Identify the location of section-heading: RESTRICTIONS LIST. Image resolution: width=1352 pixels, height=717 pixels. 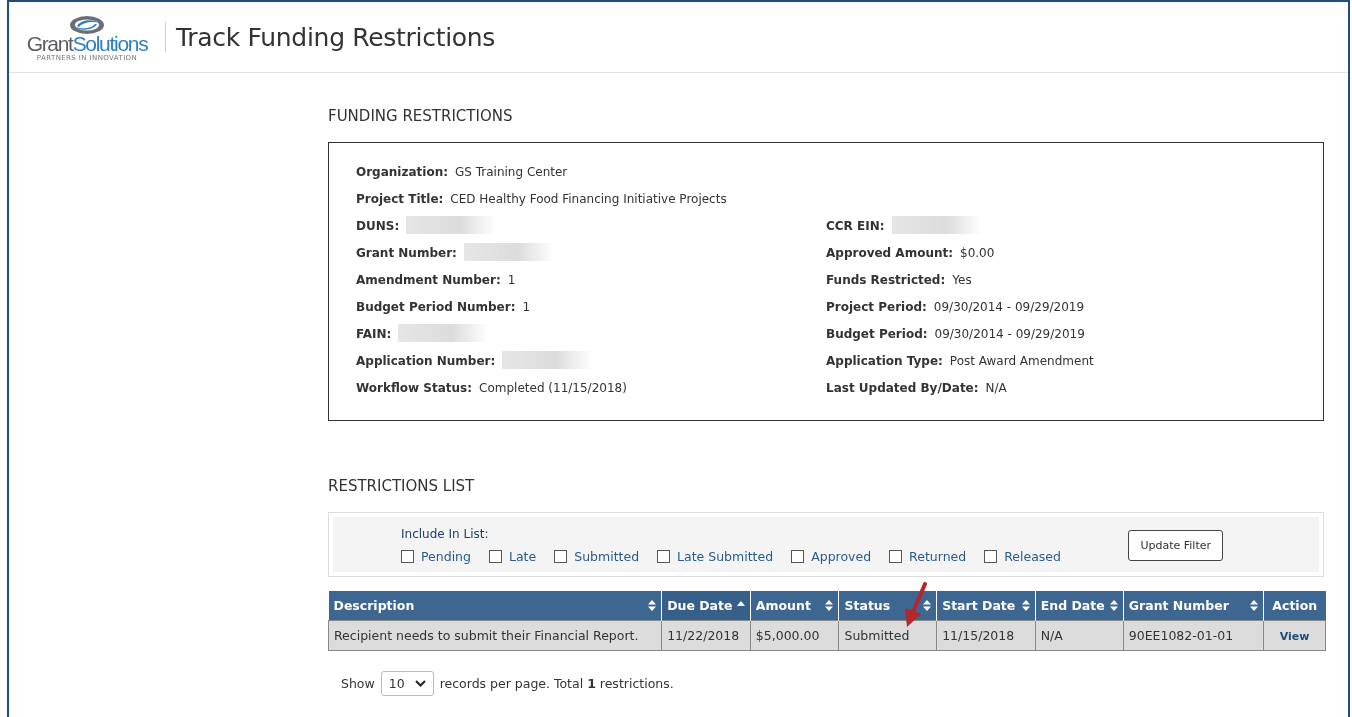
(402, 486).